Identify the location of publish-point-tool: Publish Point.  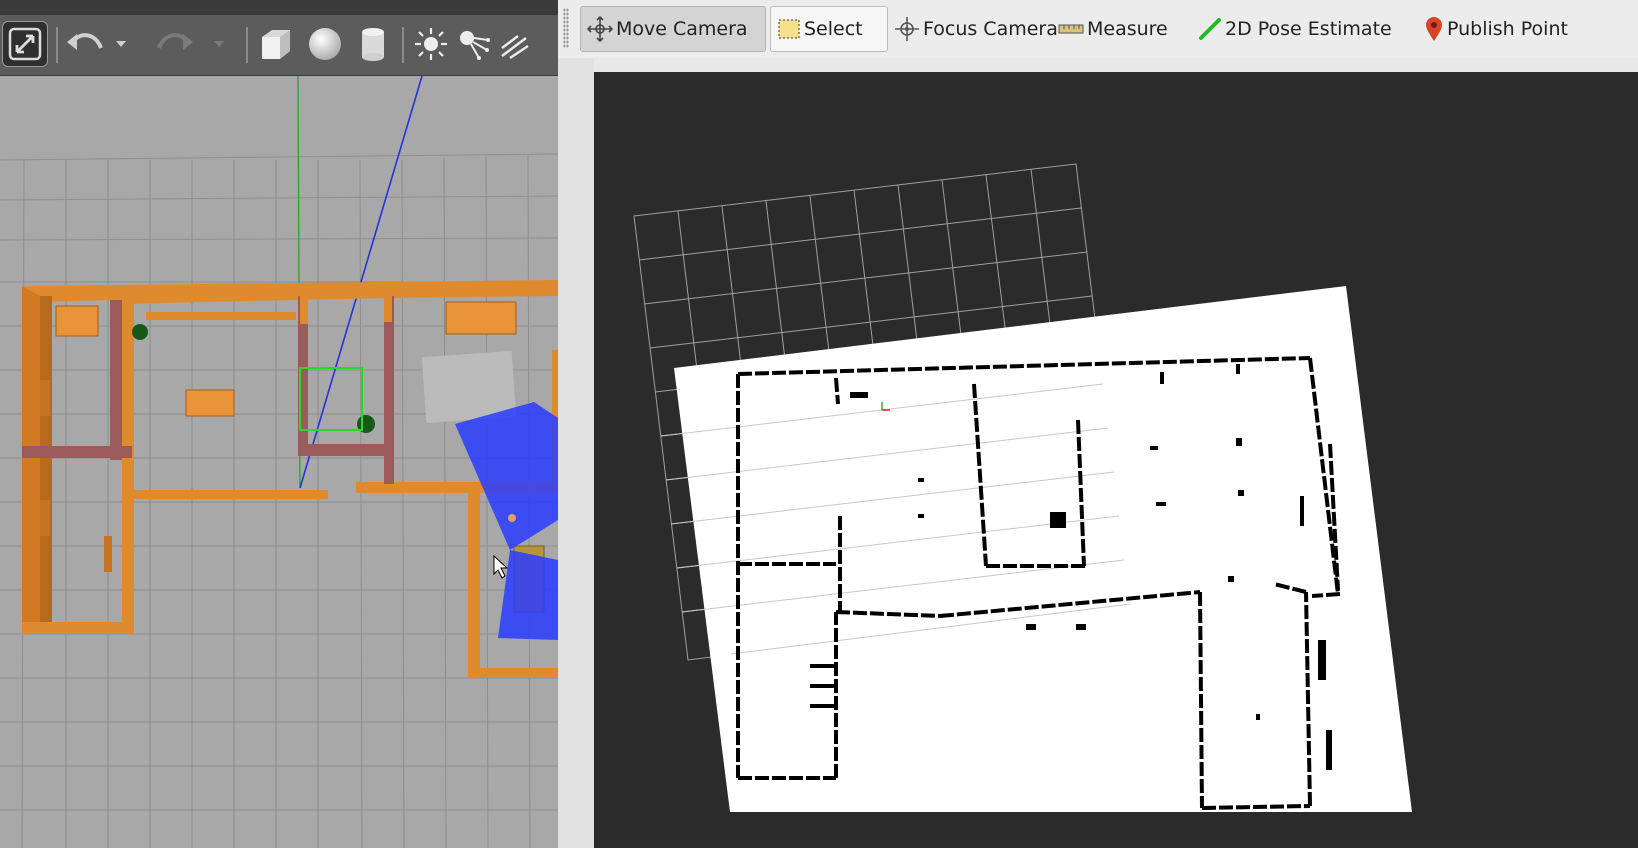
(1498, 29).